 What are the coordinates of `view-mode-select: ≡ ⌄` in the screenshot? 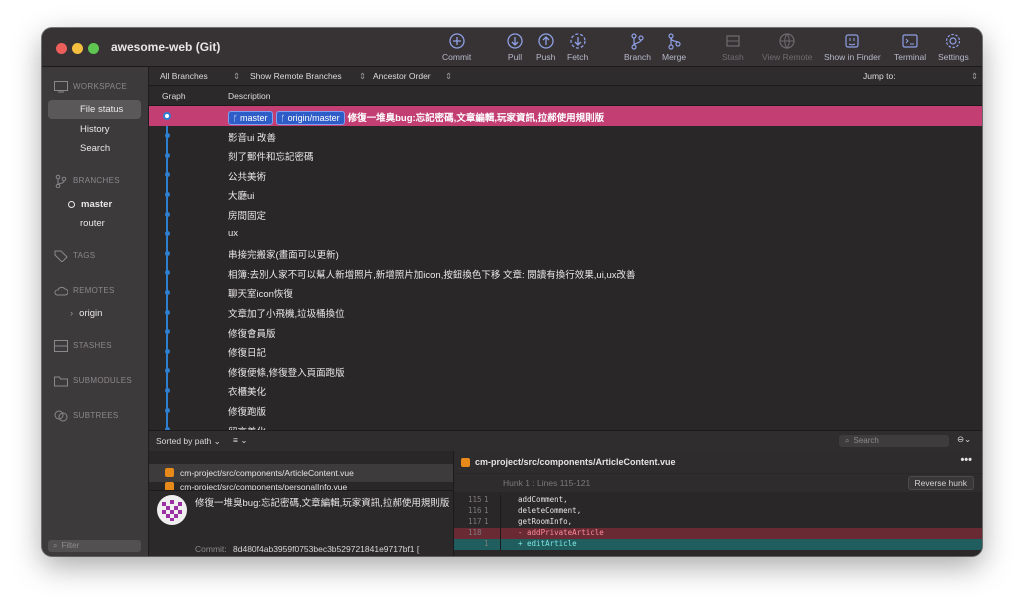 It's located at (240, 440).